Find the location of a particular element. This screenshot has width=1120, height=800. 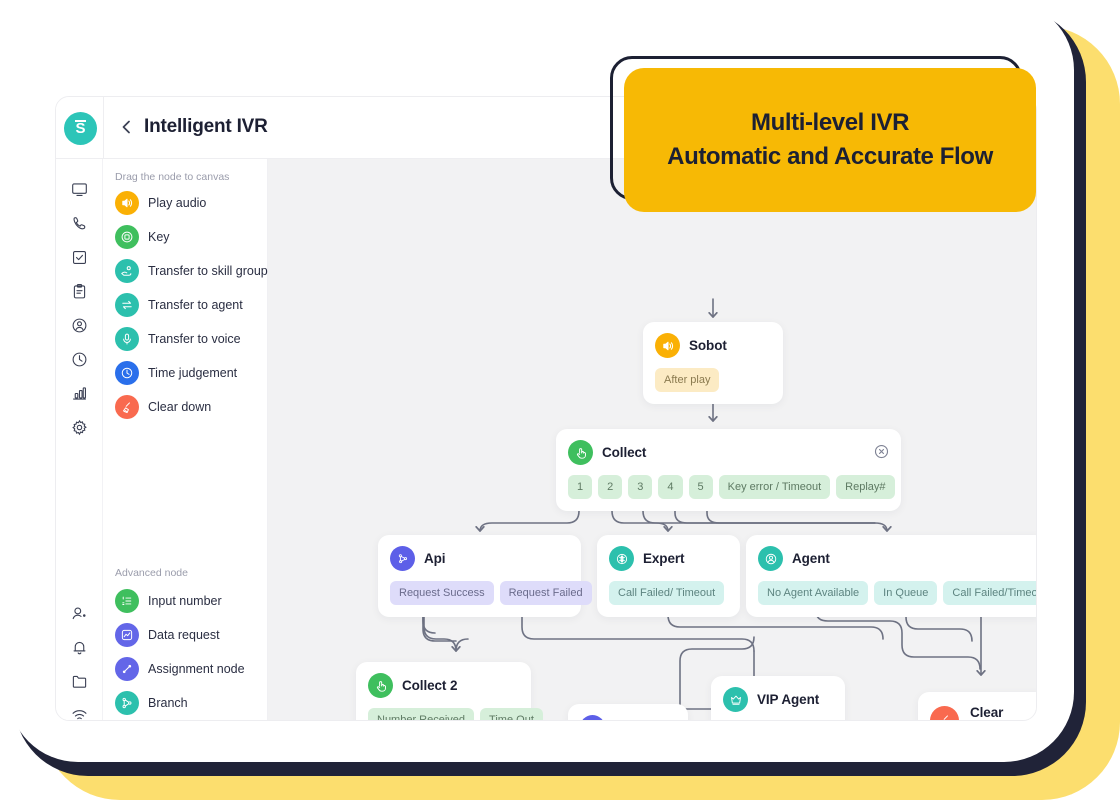

node-title: Expert is located at coordinates (664, 558).